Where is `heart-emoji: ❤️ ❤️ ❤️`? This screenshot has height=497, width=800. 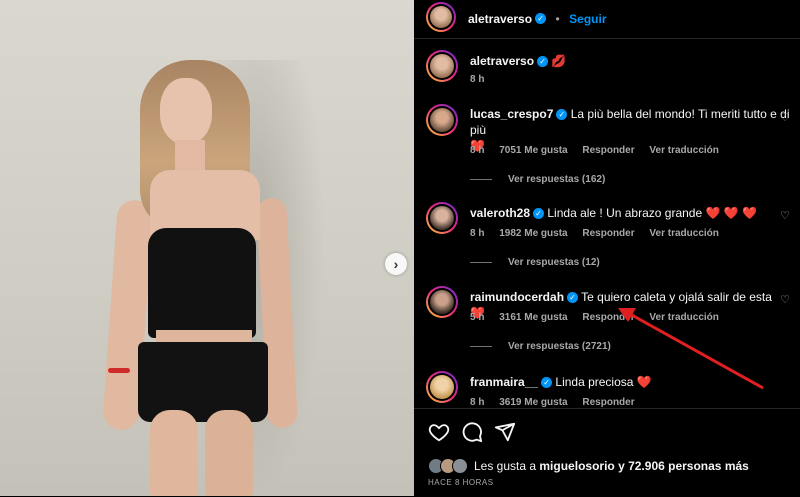
heart-emoji: ❤️ ❤️ ❤️ is located at coordinates (731, 213).